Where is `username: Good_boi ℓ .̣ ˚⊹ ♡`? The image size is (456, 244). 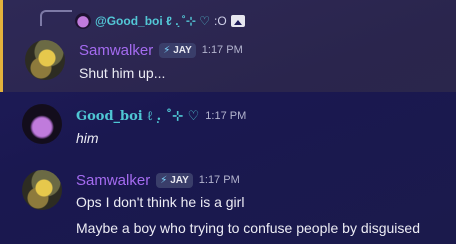
username: Good_boi ℓ .̣ ˚⊹ ♡ is located at coordinates (137, 116).